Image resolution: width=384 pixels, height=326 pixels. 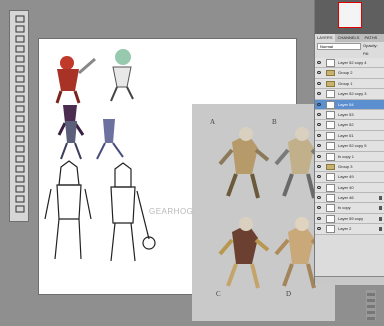 What do you see at coordinates (171, 211) in the screenshot?
I see `watermark-text: GEARHOG` at bounding box center [171, 211].